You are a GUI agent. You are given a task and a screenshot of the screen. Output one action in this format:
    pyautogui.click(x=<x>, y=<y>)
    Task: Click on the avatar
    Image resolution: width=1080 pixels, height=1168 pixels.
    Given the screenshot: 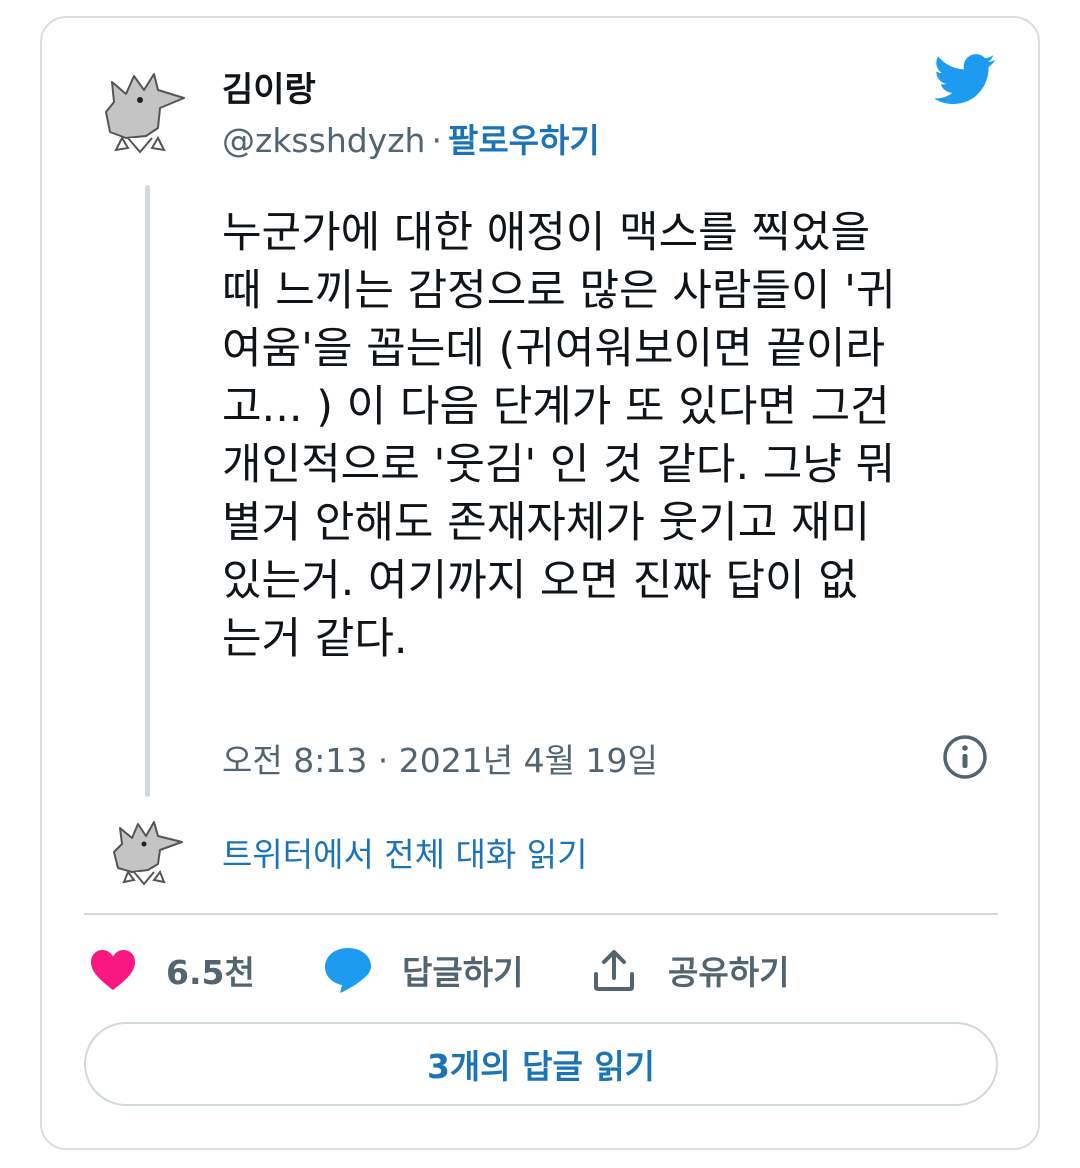 What is the action you would take?
    pyautogui.click(x=141, y=112)
    